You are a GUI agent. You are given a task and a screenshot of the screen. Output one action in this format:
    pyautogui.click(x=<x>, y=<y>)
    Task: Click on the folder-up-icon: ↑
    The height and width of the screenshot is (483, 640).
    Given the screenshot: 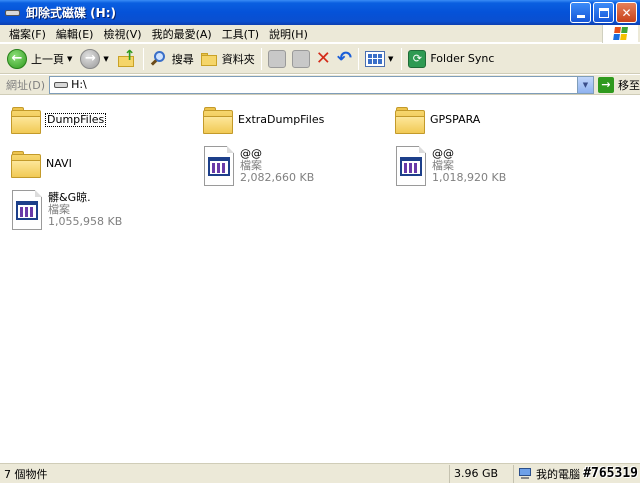 What is the action you would take?
    pyautogui.click(x=127, y=59)
    